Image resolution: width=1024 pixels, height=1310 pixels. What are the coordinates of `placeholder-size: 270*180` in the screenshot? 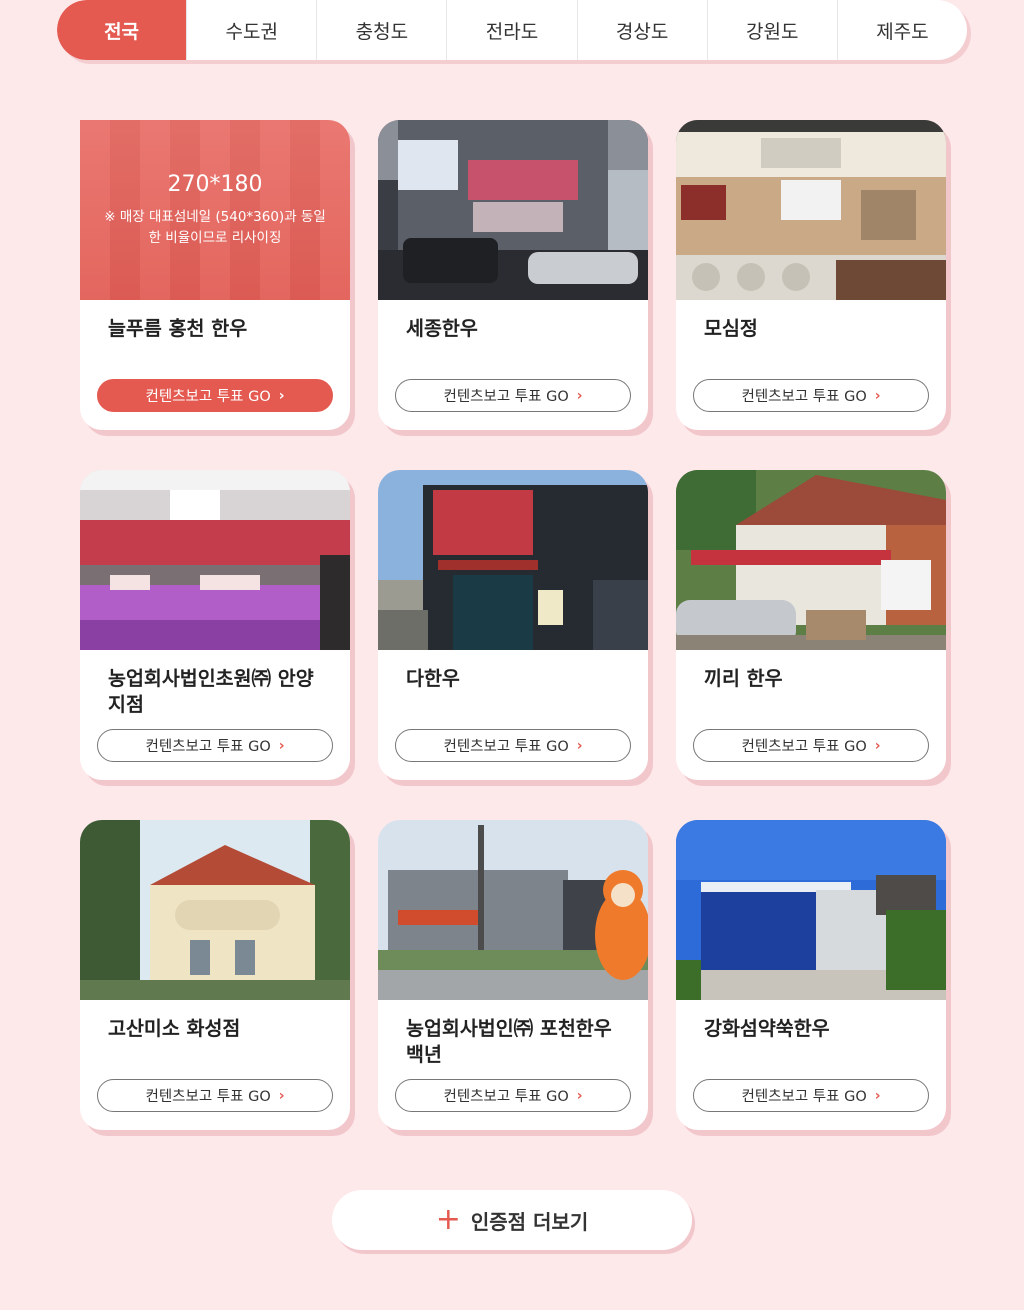 It's located at (215, 184).